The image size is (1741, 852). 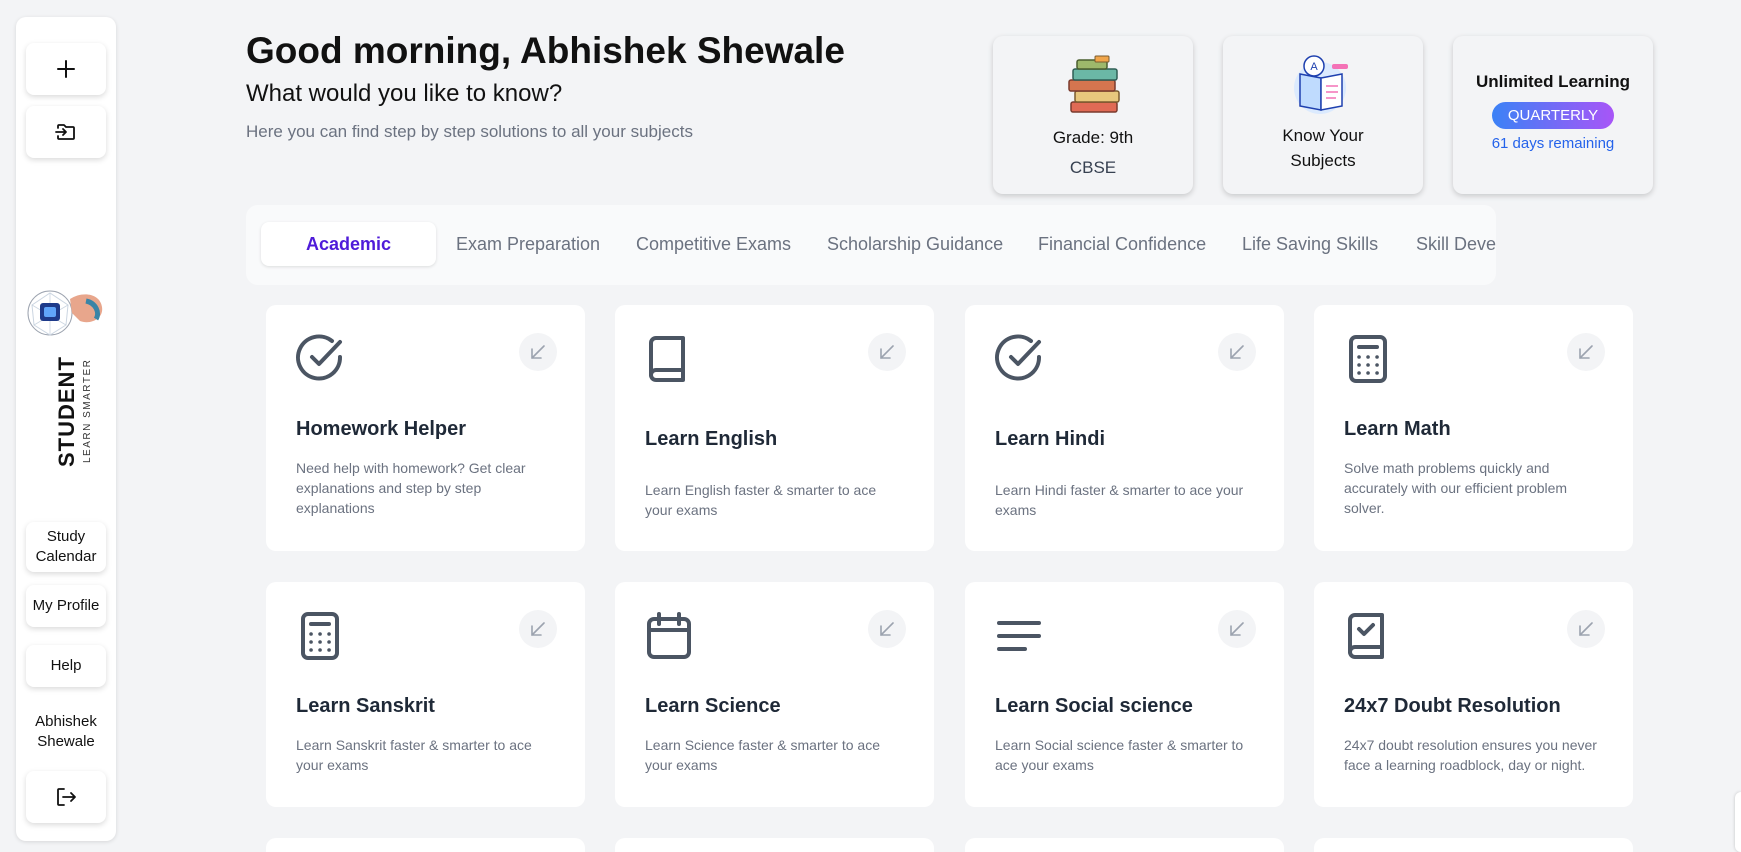 What do you see at coordinates (1310, 244) in the screenshot?
I see `tab-life-saving-skills: Life Saving Skills` at bounding box center [1310, 244].